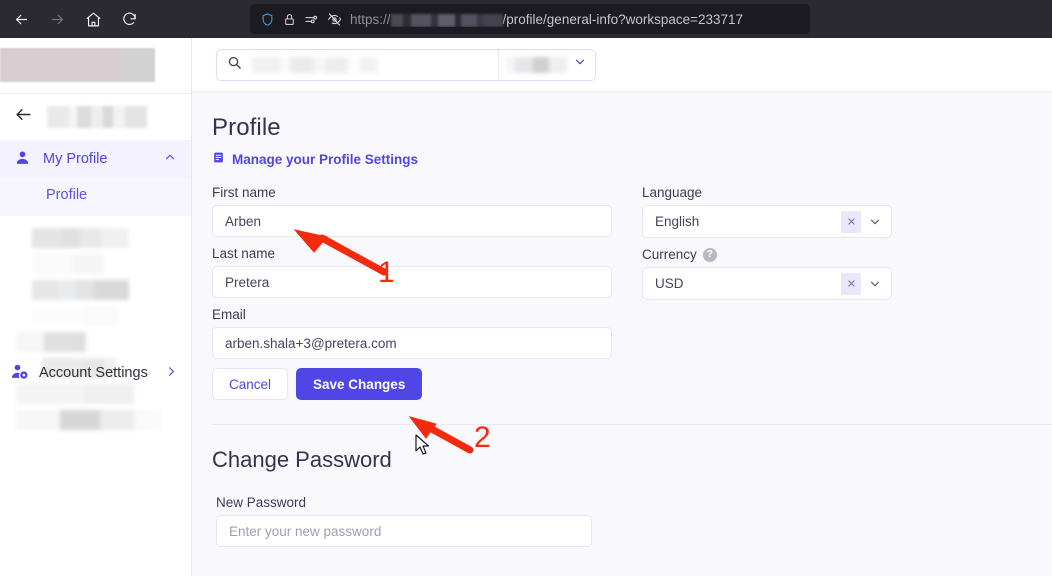  What do you see at coordinates (289, 19) in the screenshot?
I see `lock-icon` at bounding box center [289, 19].